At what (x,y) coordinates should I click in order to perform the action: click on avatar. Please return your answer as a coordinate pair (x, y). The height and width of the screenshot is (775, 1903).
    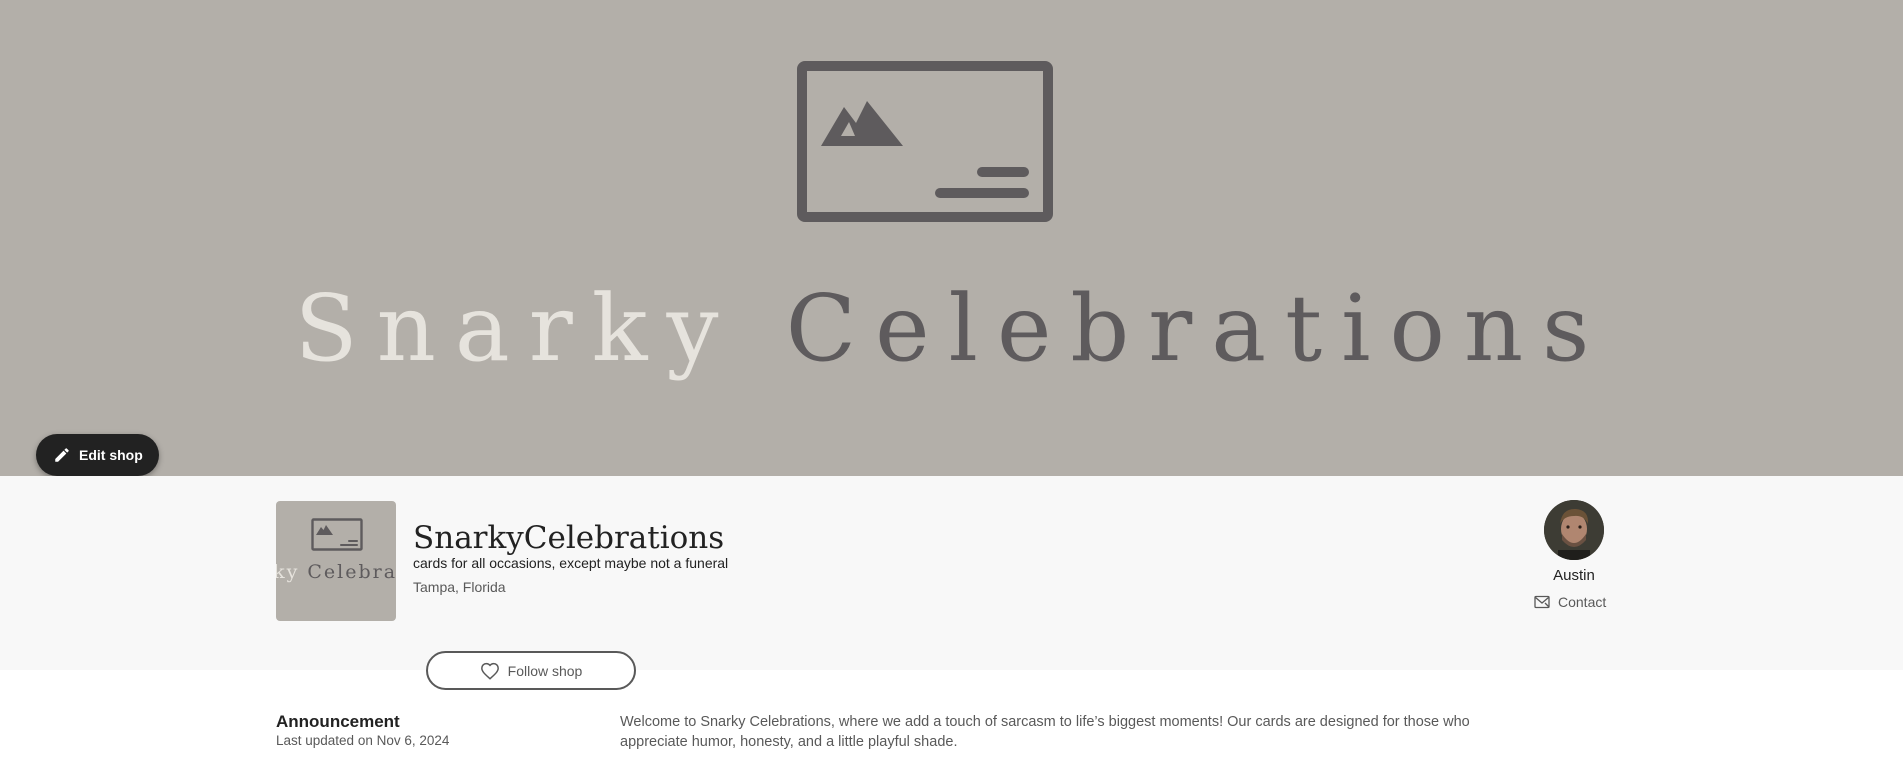
    Looking at the image, I should click on (1574, 530).